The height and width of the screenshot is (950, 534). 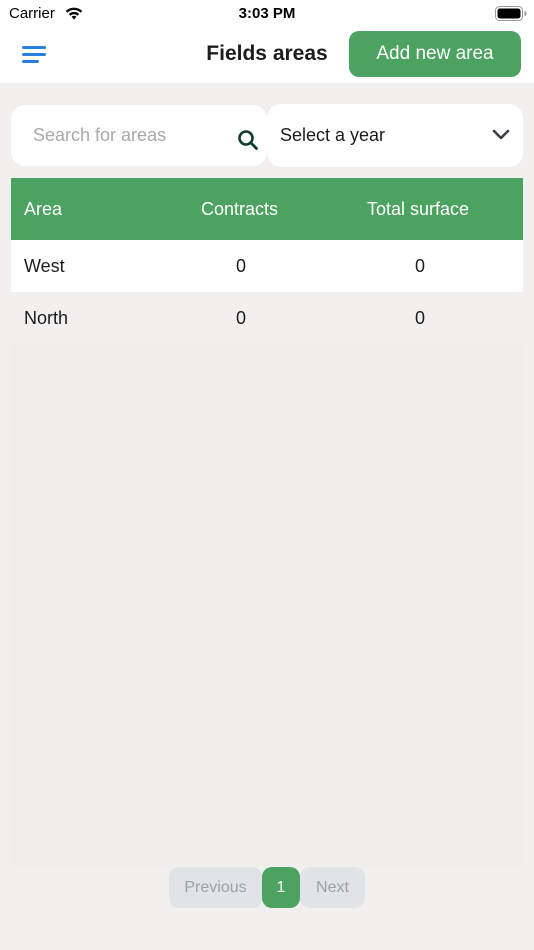 What do you see at coordinates (46, 318) in the screenshot?
I see `cell-area: North` at bounding box center [46, 318].